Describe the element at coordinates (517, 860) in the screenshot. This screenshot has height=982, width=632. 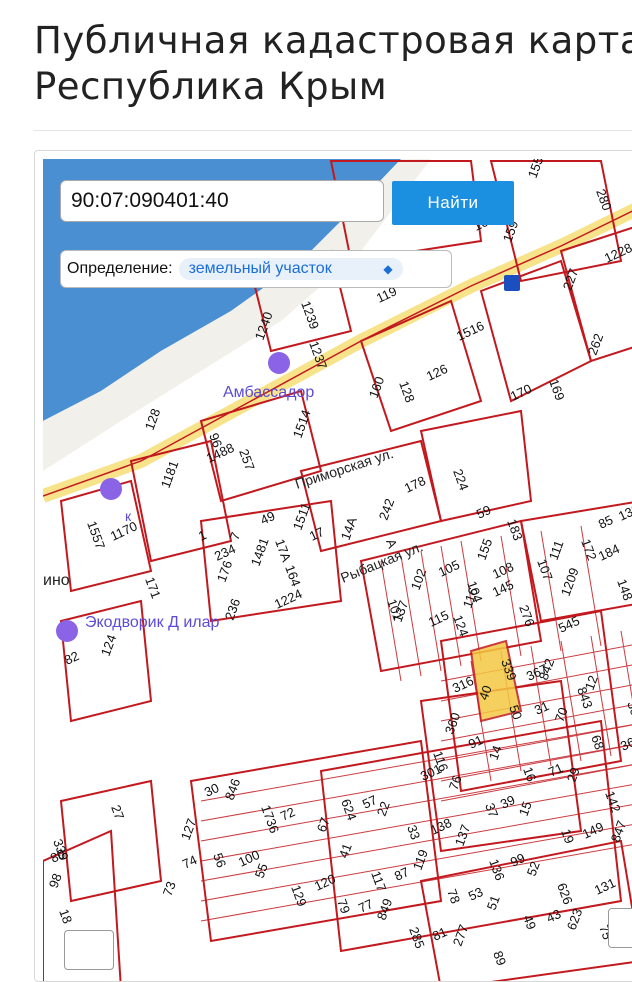
I see `parcel-number-label: 99` at that location.